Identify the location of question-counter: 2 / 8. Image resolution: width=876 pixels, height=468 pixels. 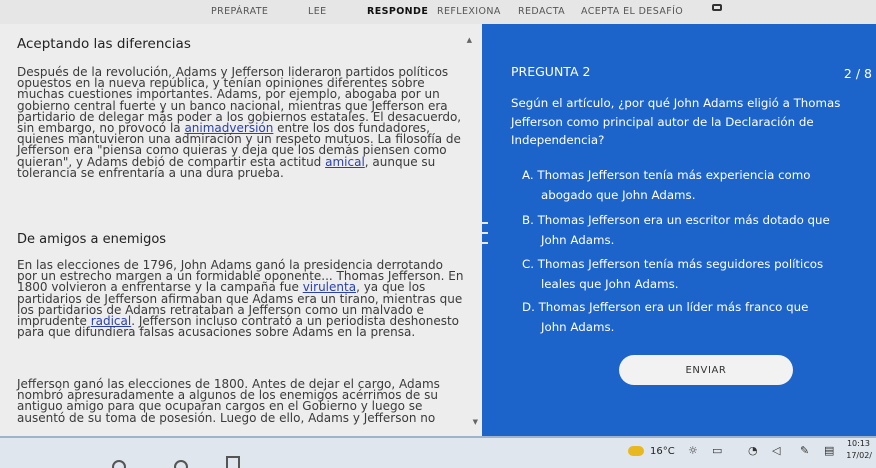
(857, 73).